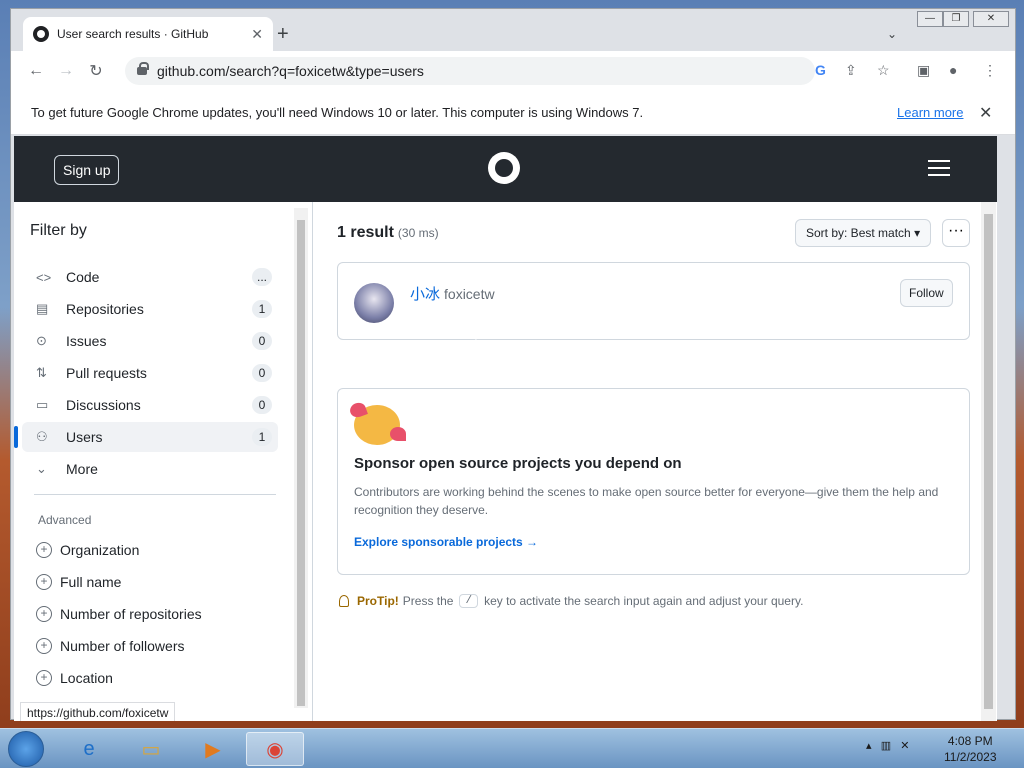  Describe the element at coordinates (78, 582) in the screenshot. I see `advanced-item-full-name: + Full name` at that location.